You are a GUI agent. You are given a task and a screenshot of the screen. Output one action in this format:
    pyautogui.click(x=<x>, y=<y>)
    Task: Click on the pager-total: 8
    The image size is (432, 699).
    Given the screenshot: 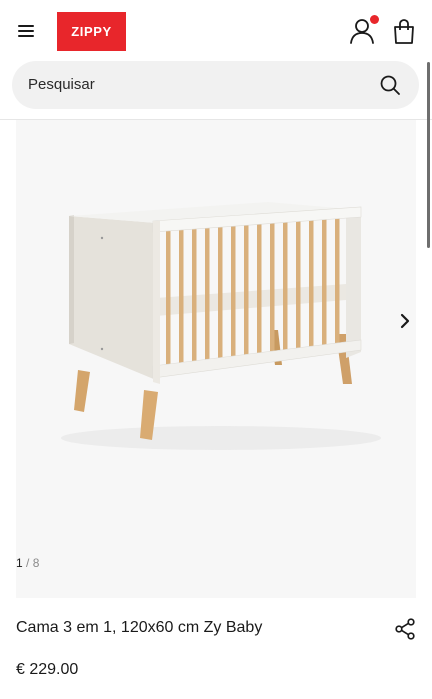 What is the action you would take?
    pyautogui.click(x=36, y=563)
    